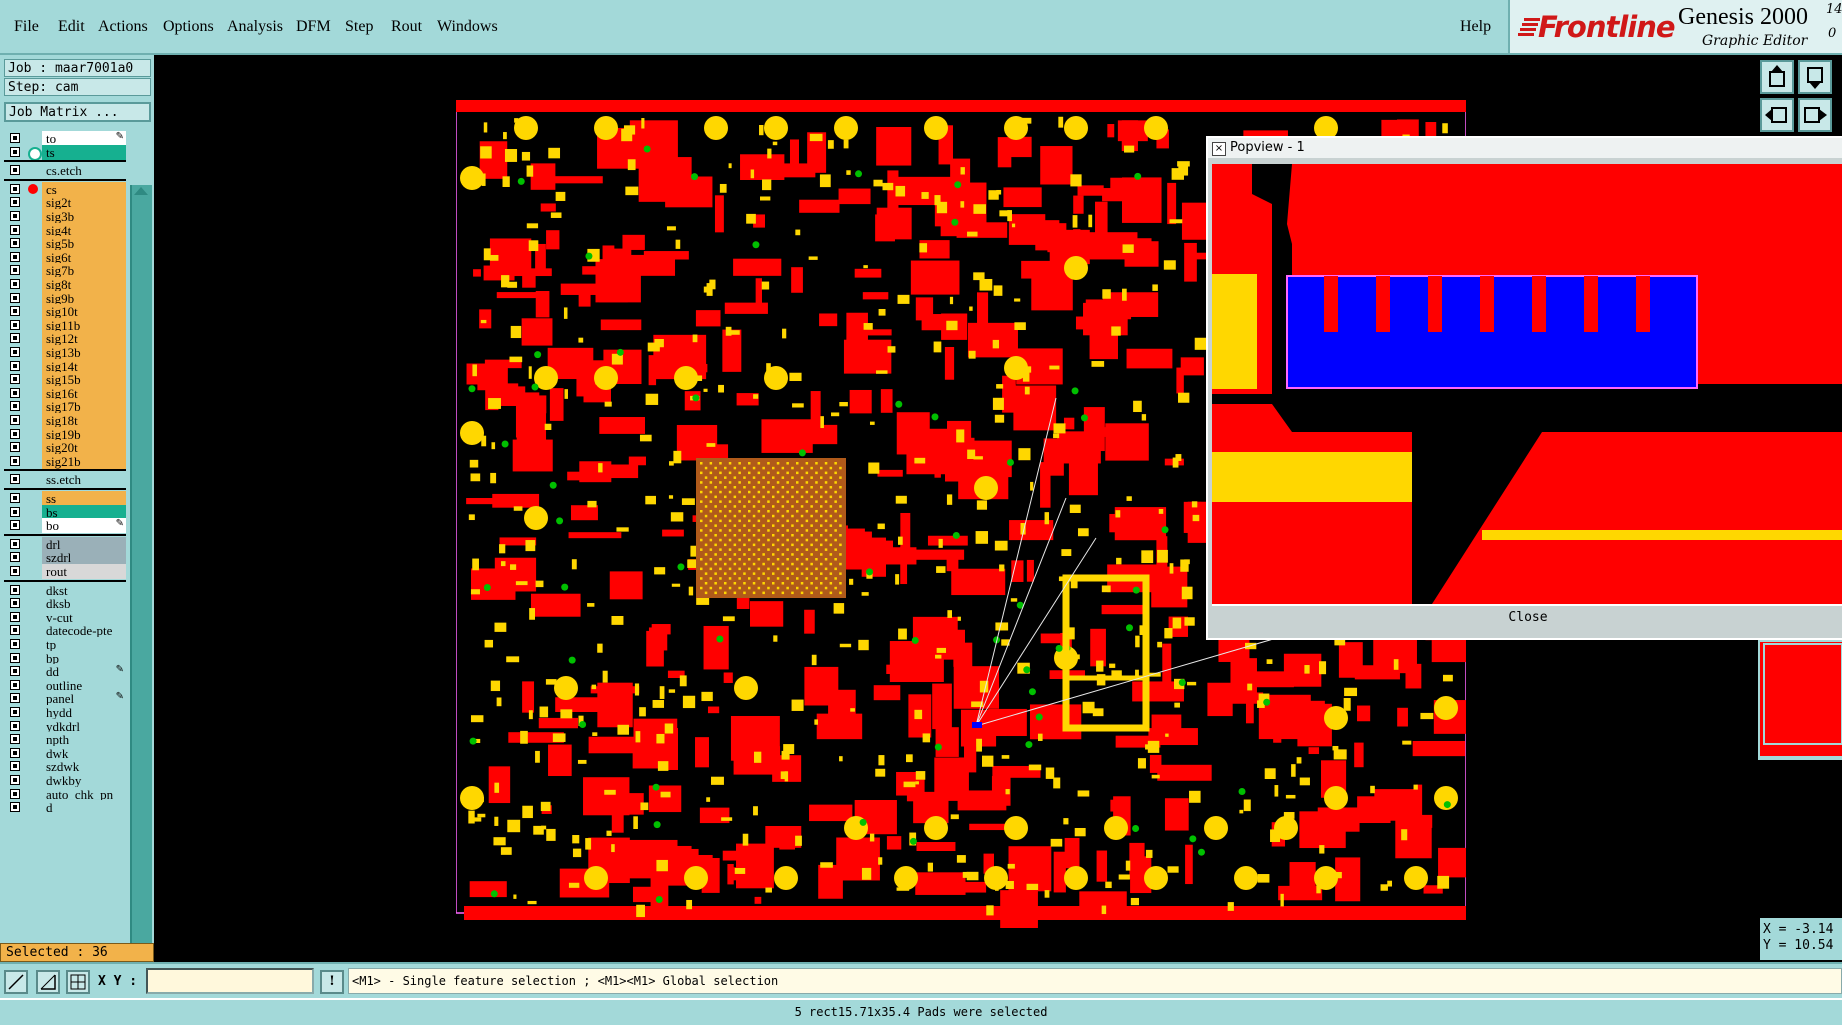 The width and height of the screenshot is (1842, 1025). Describe the element at coordinates (406, 27) in the screenshot. I see `menu-rout: Rout` at that location.